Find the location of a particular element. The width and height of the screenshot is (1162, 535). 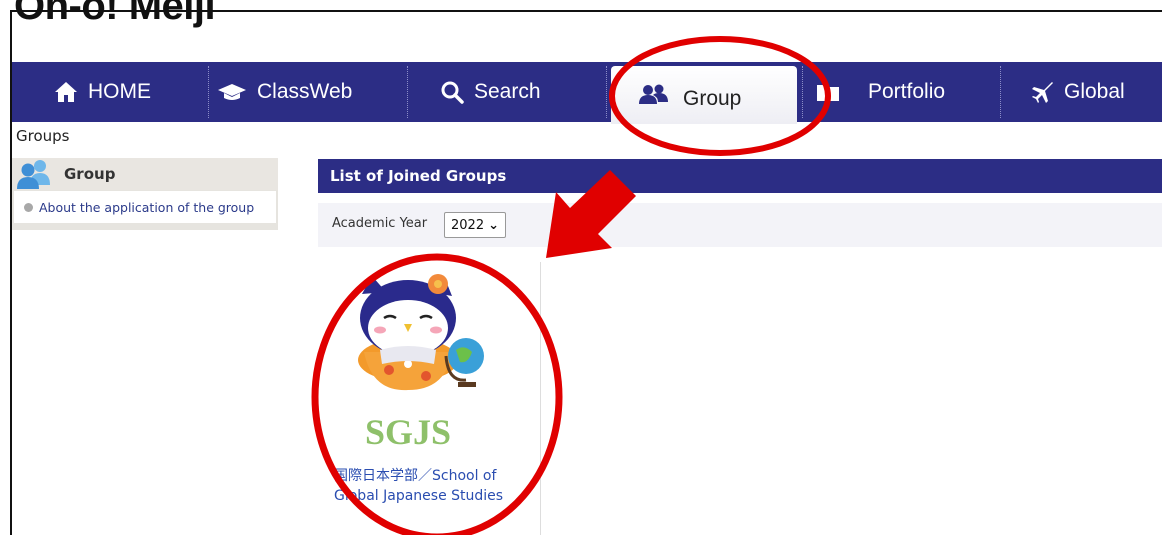

annotation-circle-group-tab is located at coordinates (720, 96).